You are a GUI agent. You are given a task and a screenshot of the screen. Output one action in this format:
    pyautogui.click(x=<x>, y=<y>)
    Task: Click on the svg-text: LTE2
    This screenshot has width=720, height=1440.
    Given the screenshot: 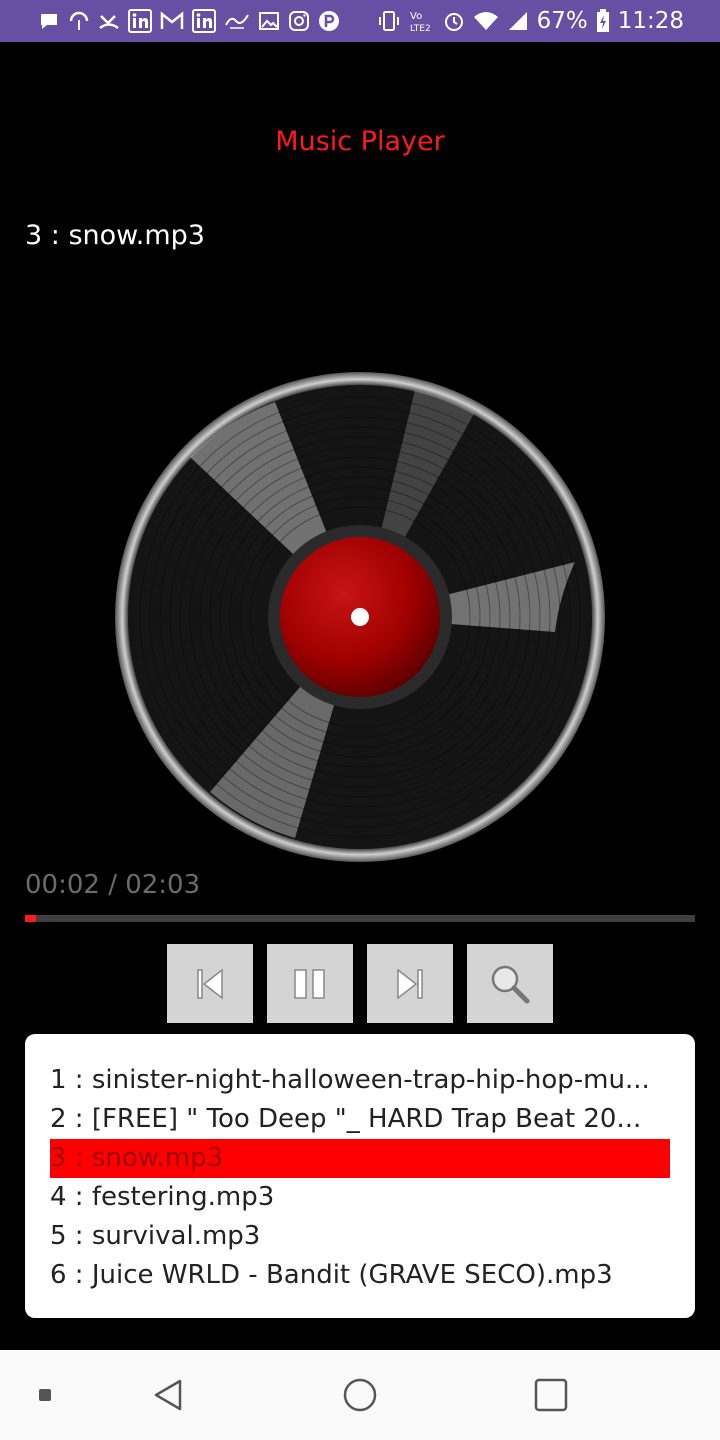 What is the action you would take?
    pyautogui.click(x=420, y=28)
    